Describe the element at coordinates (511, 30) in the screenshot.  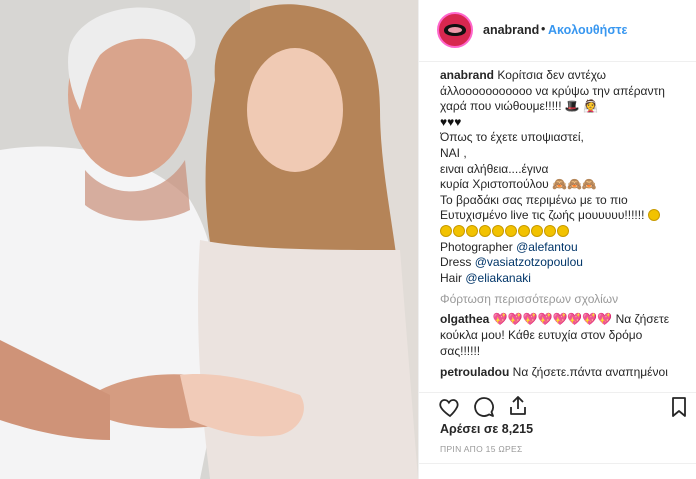
I see `username-link: anabrand` at that location.